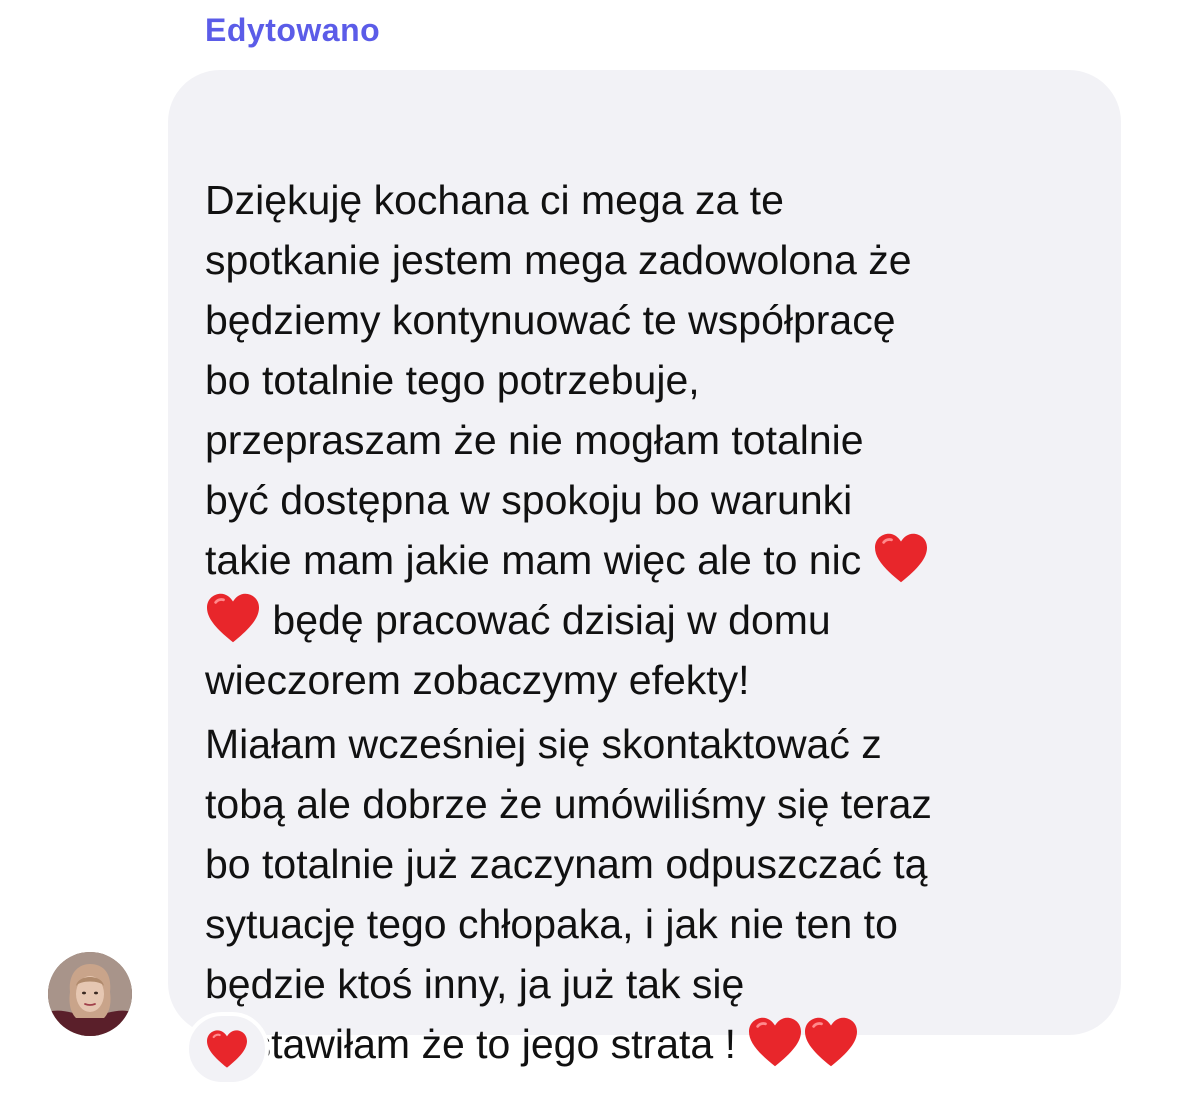 The height and width of the screenshot is (1114, 1195). I want to click on text-line: będę pracować dzisiaj w domu, so click(546, 620).